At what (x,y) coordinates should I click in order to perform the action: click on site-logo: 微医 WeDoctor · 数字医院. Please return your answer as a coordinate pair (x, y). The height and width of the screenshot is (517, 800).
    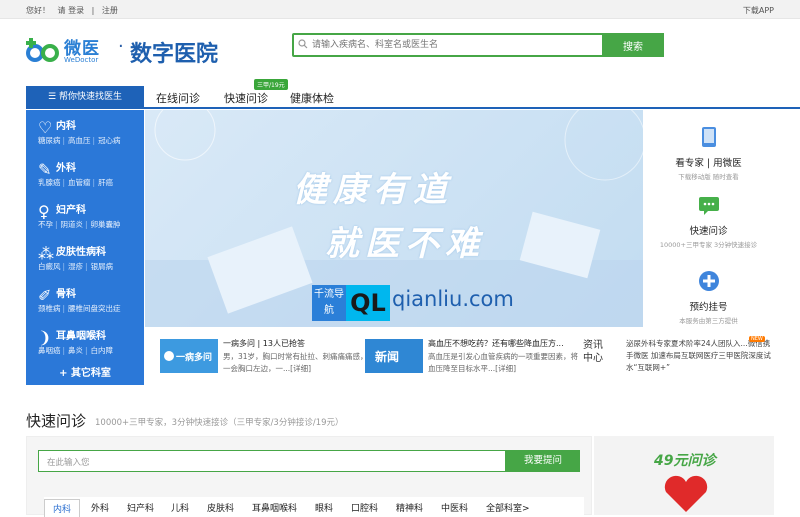
    Looking at the image, I should click on (146, 52).